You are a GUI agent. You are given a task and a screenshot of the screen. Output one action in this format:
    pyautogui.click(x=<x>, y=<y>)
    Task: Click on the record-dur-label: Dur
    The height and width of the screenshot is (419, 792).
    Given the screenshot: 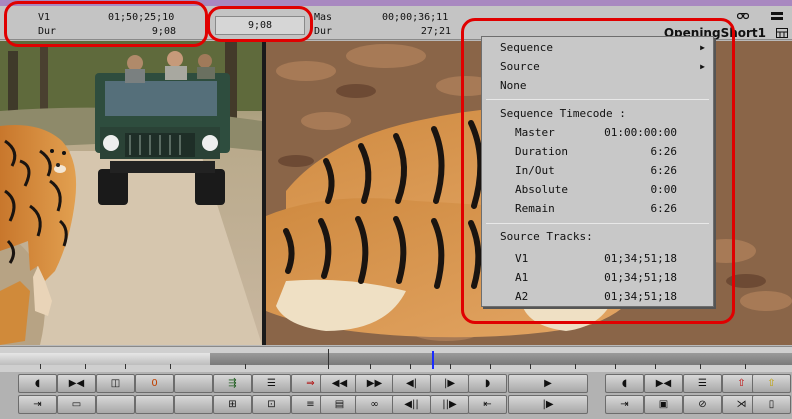 What is the action you would take?
    pyautogui.click(x=323, y=31)
    